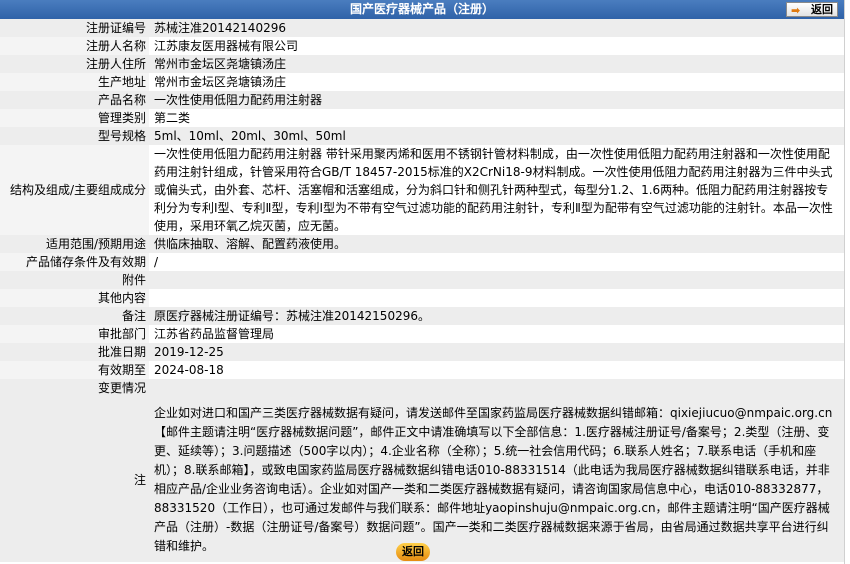 The width and height of the screenshot is (850, 564). I want to click on page-header: 国产医疗器械产品（注册） ➡ 返回, so click(422, 9).